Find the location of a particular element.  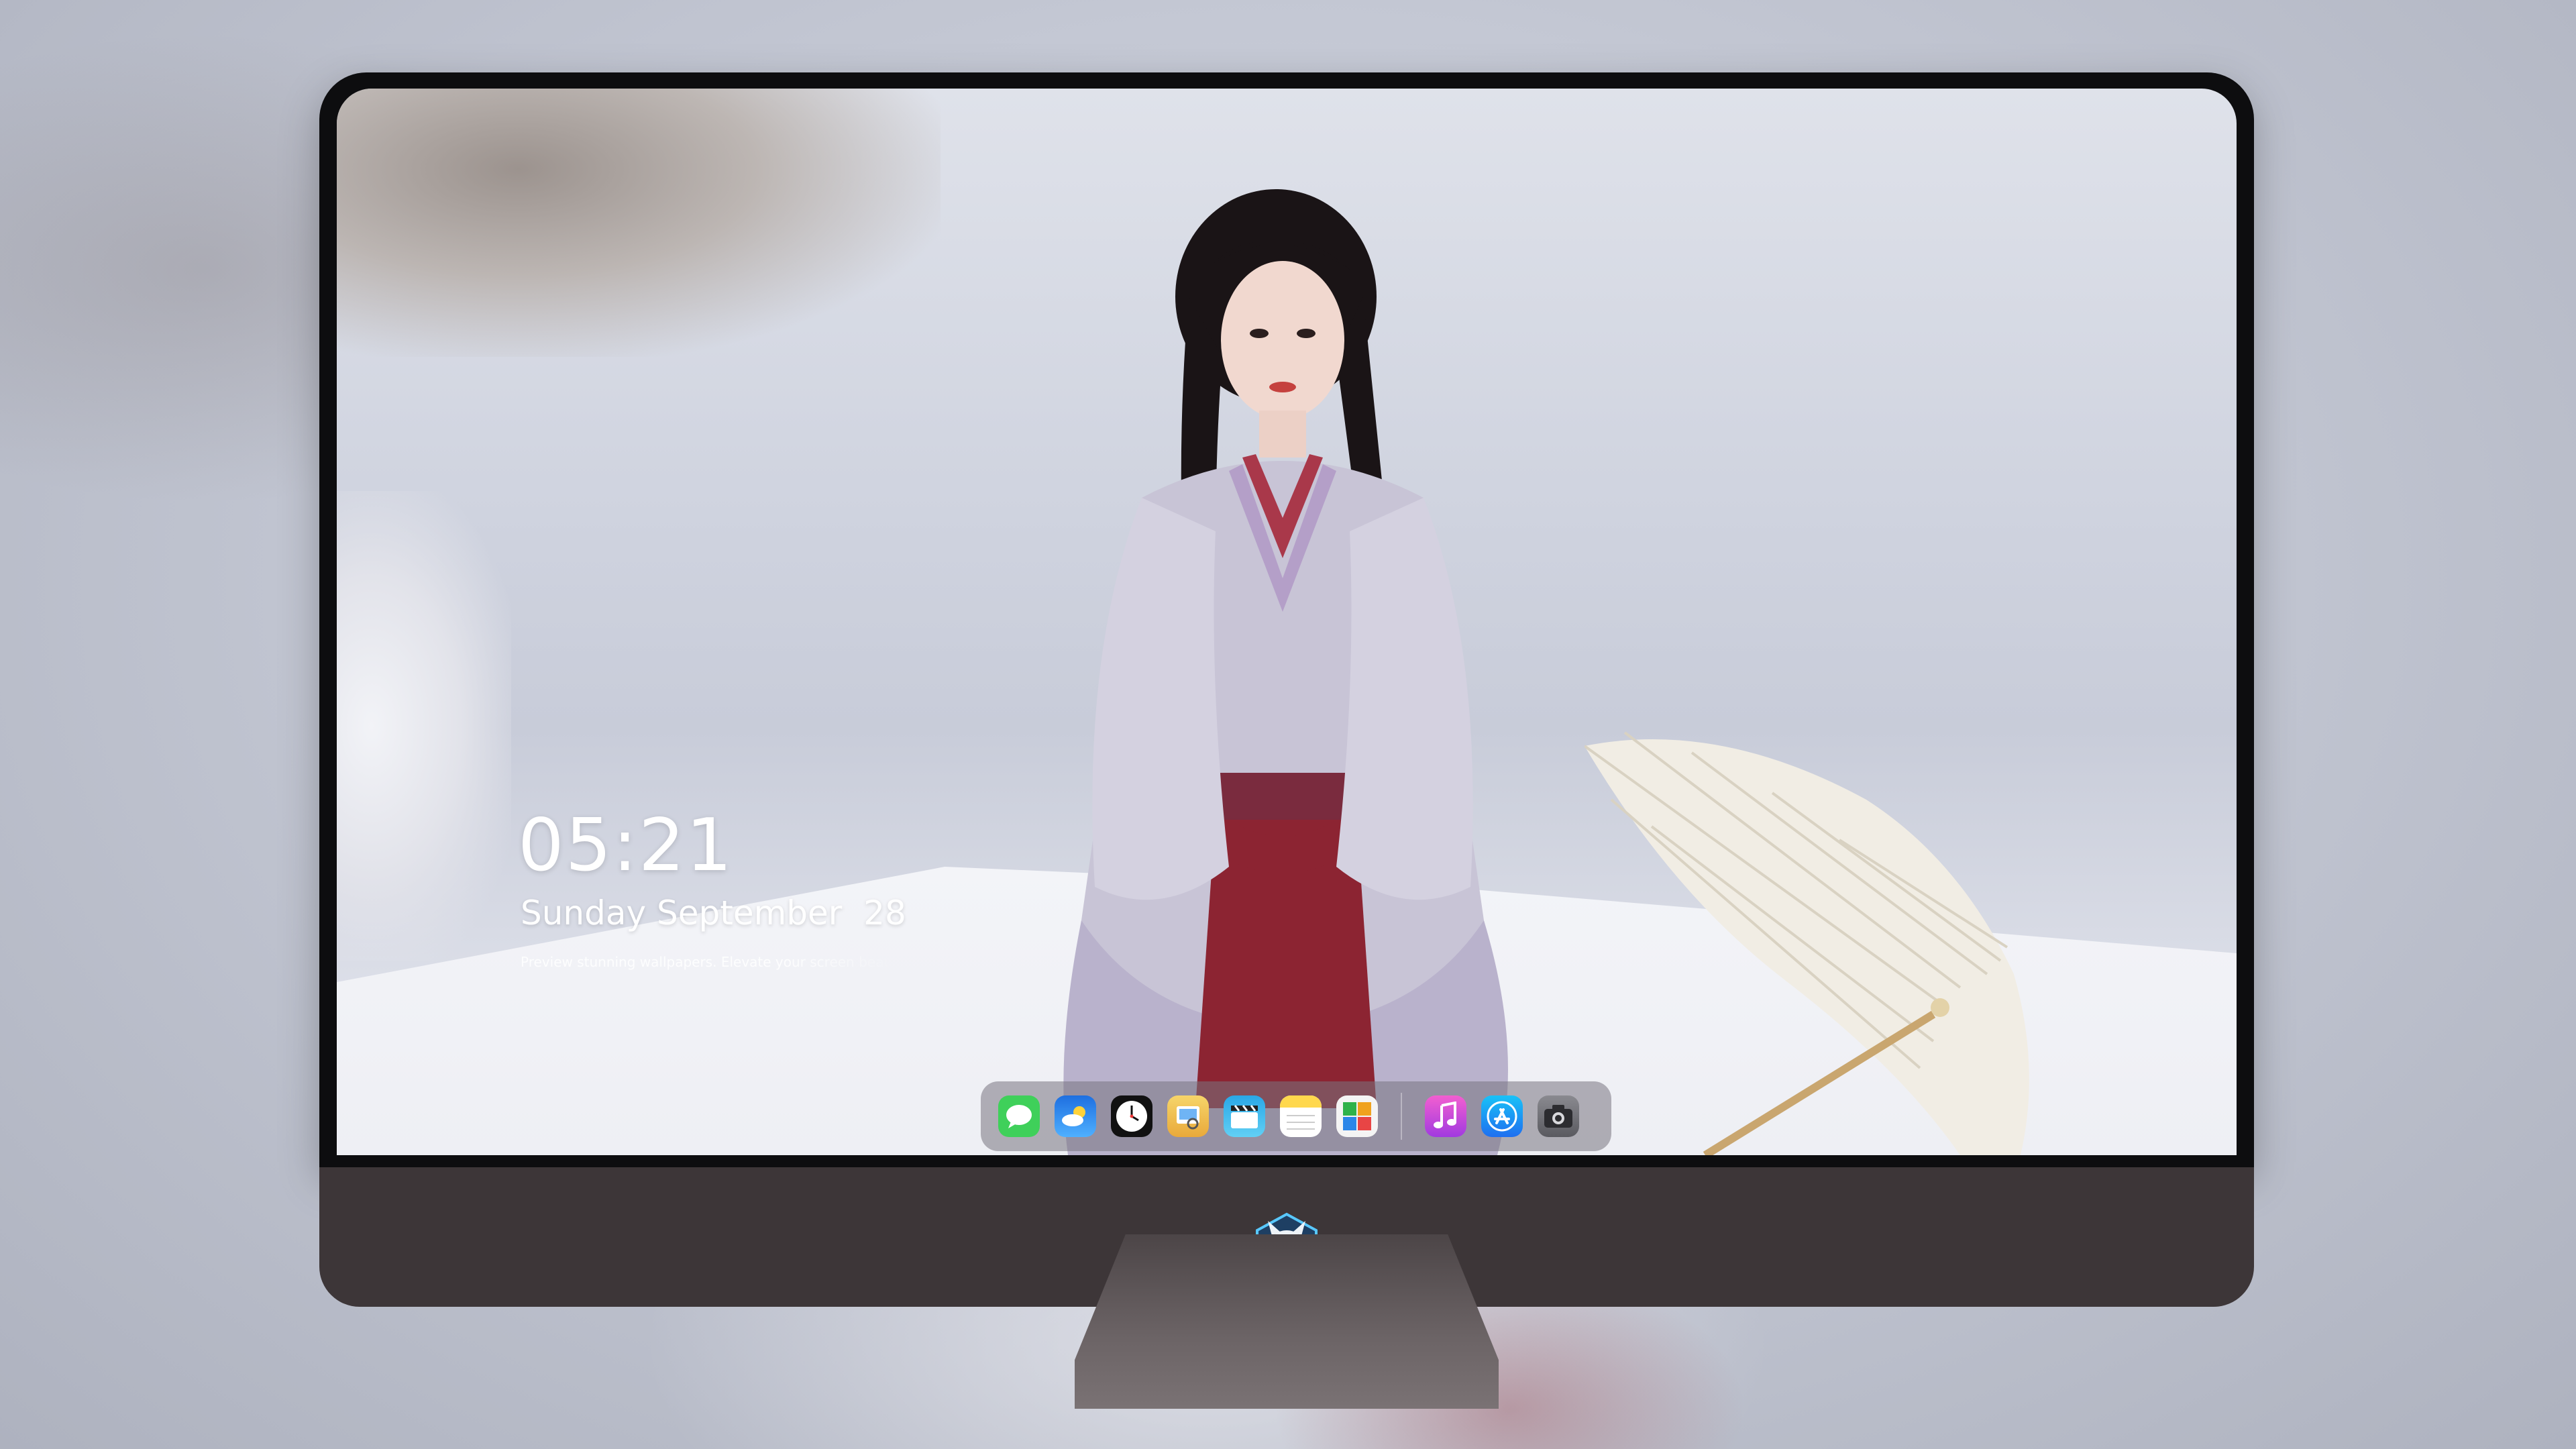

wallpaper-snowbank-left is located at coordinates (424, 726).